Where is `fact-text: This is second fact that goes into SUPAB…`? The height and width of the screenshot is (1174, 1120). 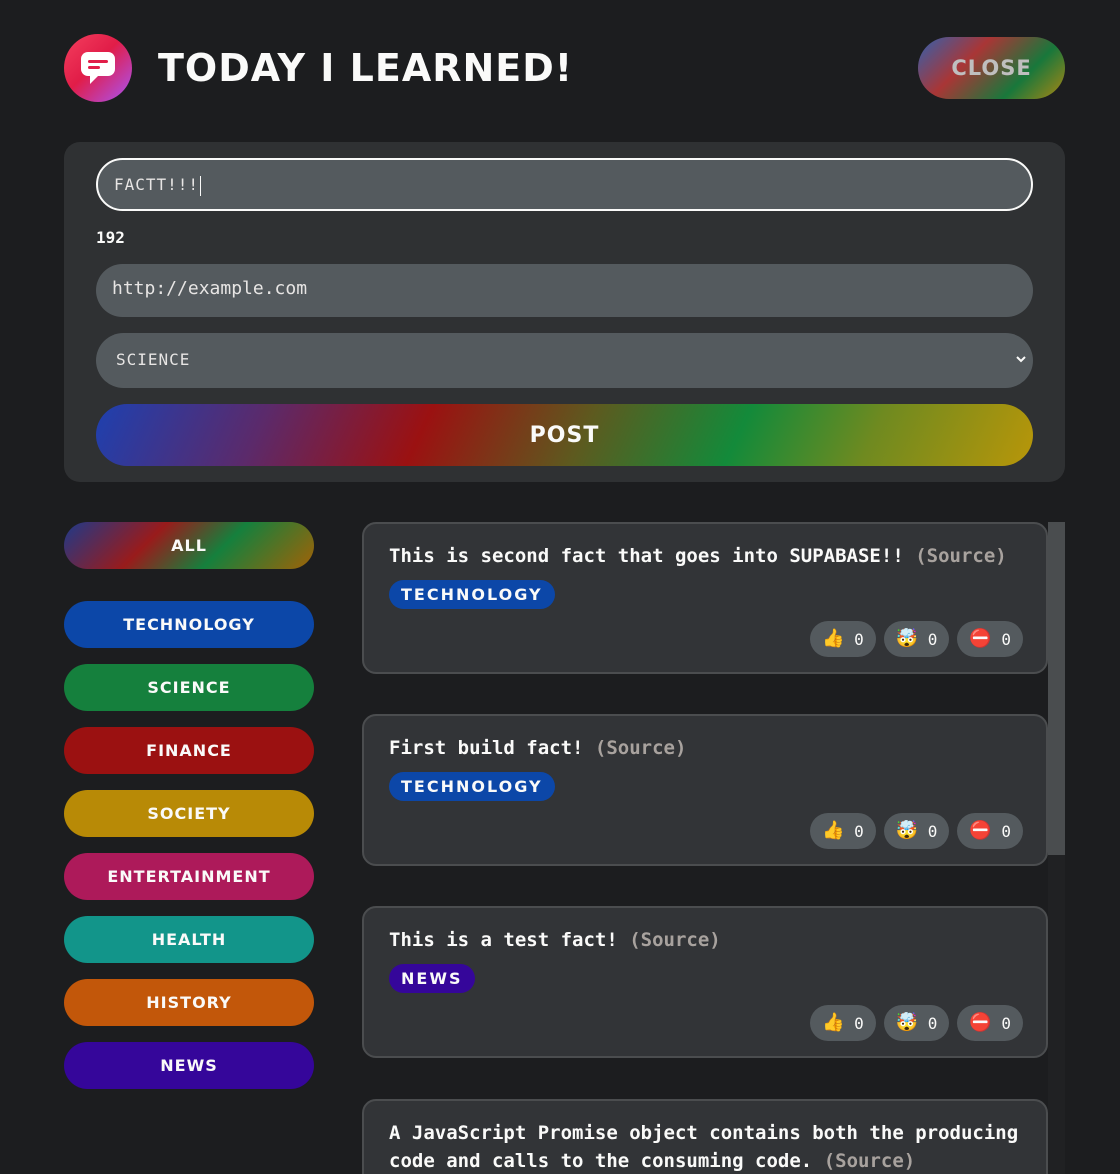
fact-text: This is second fact that goes into SUPAB… is located at coordinates (709, 556).